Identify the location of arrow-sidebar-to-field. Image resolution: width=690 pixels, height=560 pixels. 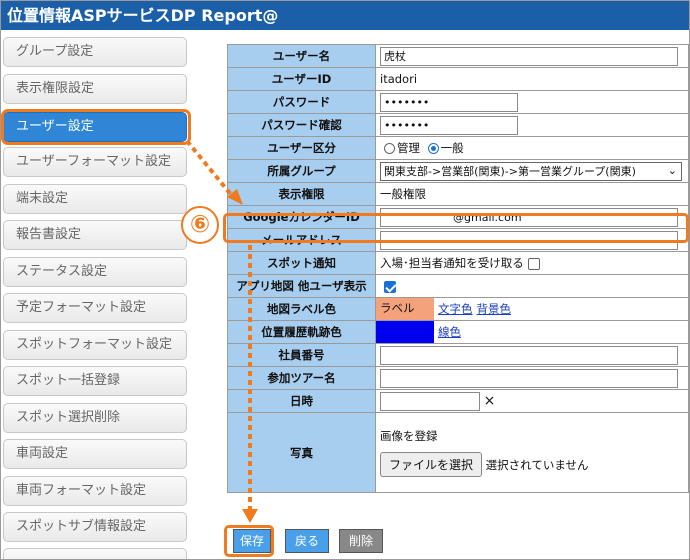
(210, 169).